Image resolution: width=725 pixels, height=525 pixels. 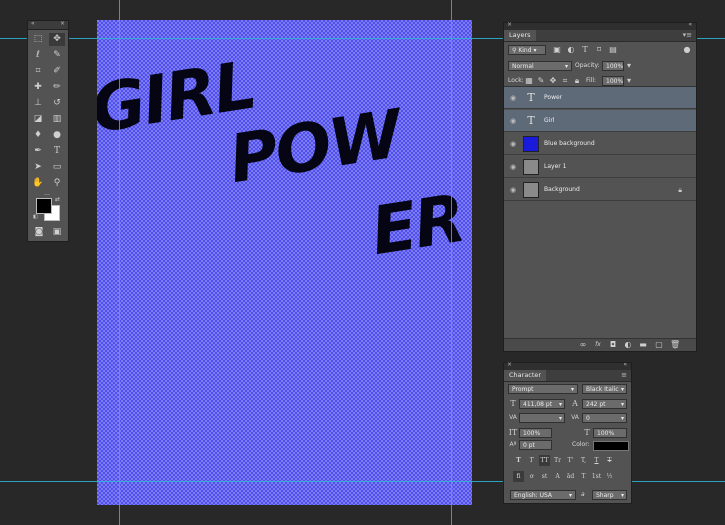 I want to click on adjustment-layer-icon: ◐, so click(x=628, y=345).